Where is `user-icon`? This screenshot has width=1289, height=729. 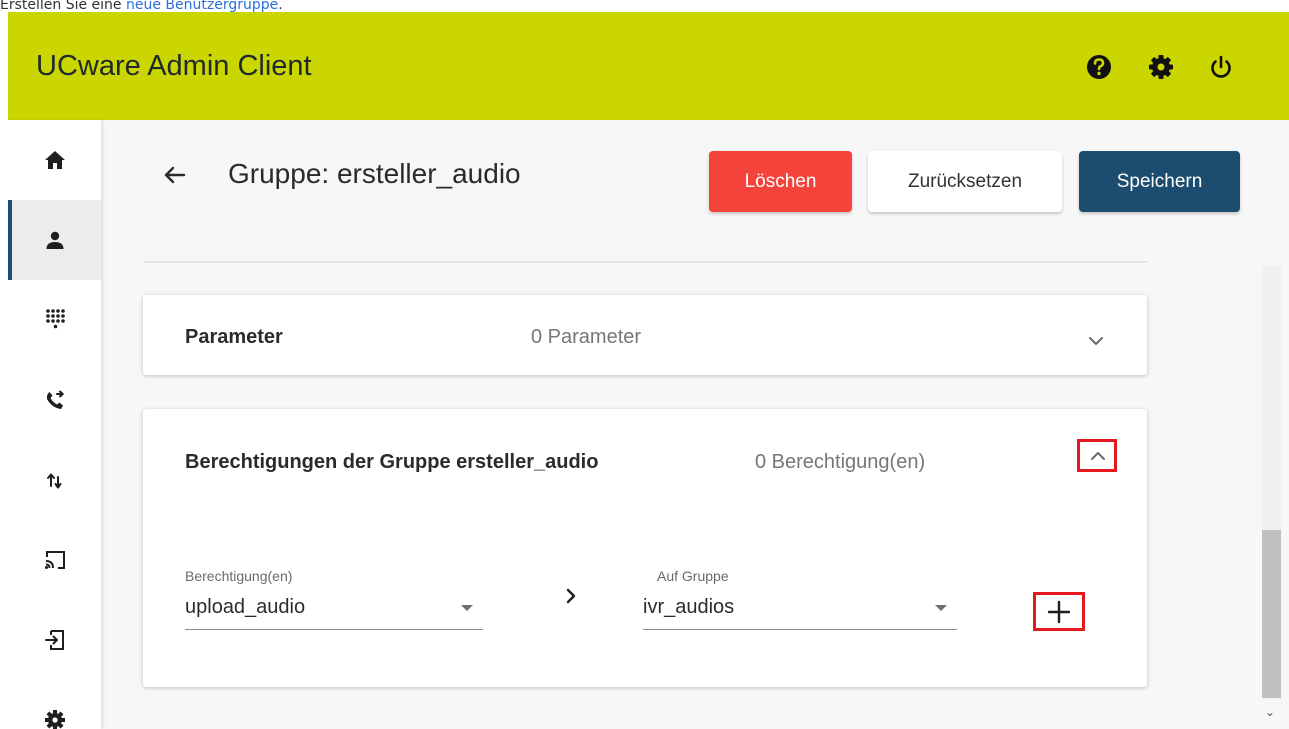 user-icon is located at coordinates (54, 240).